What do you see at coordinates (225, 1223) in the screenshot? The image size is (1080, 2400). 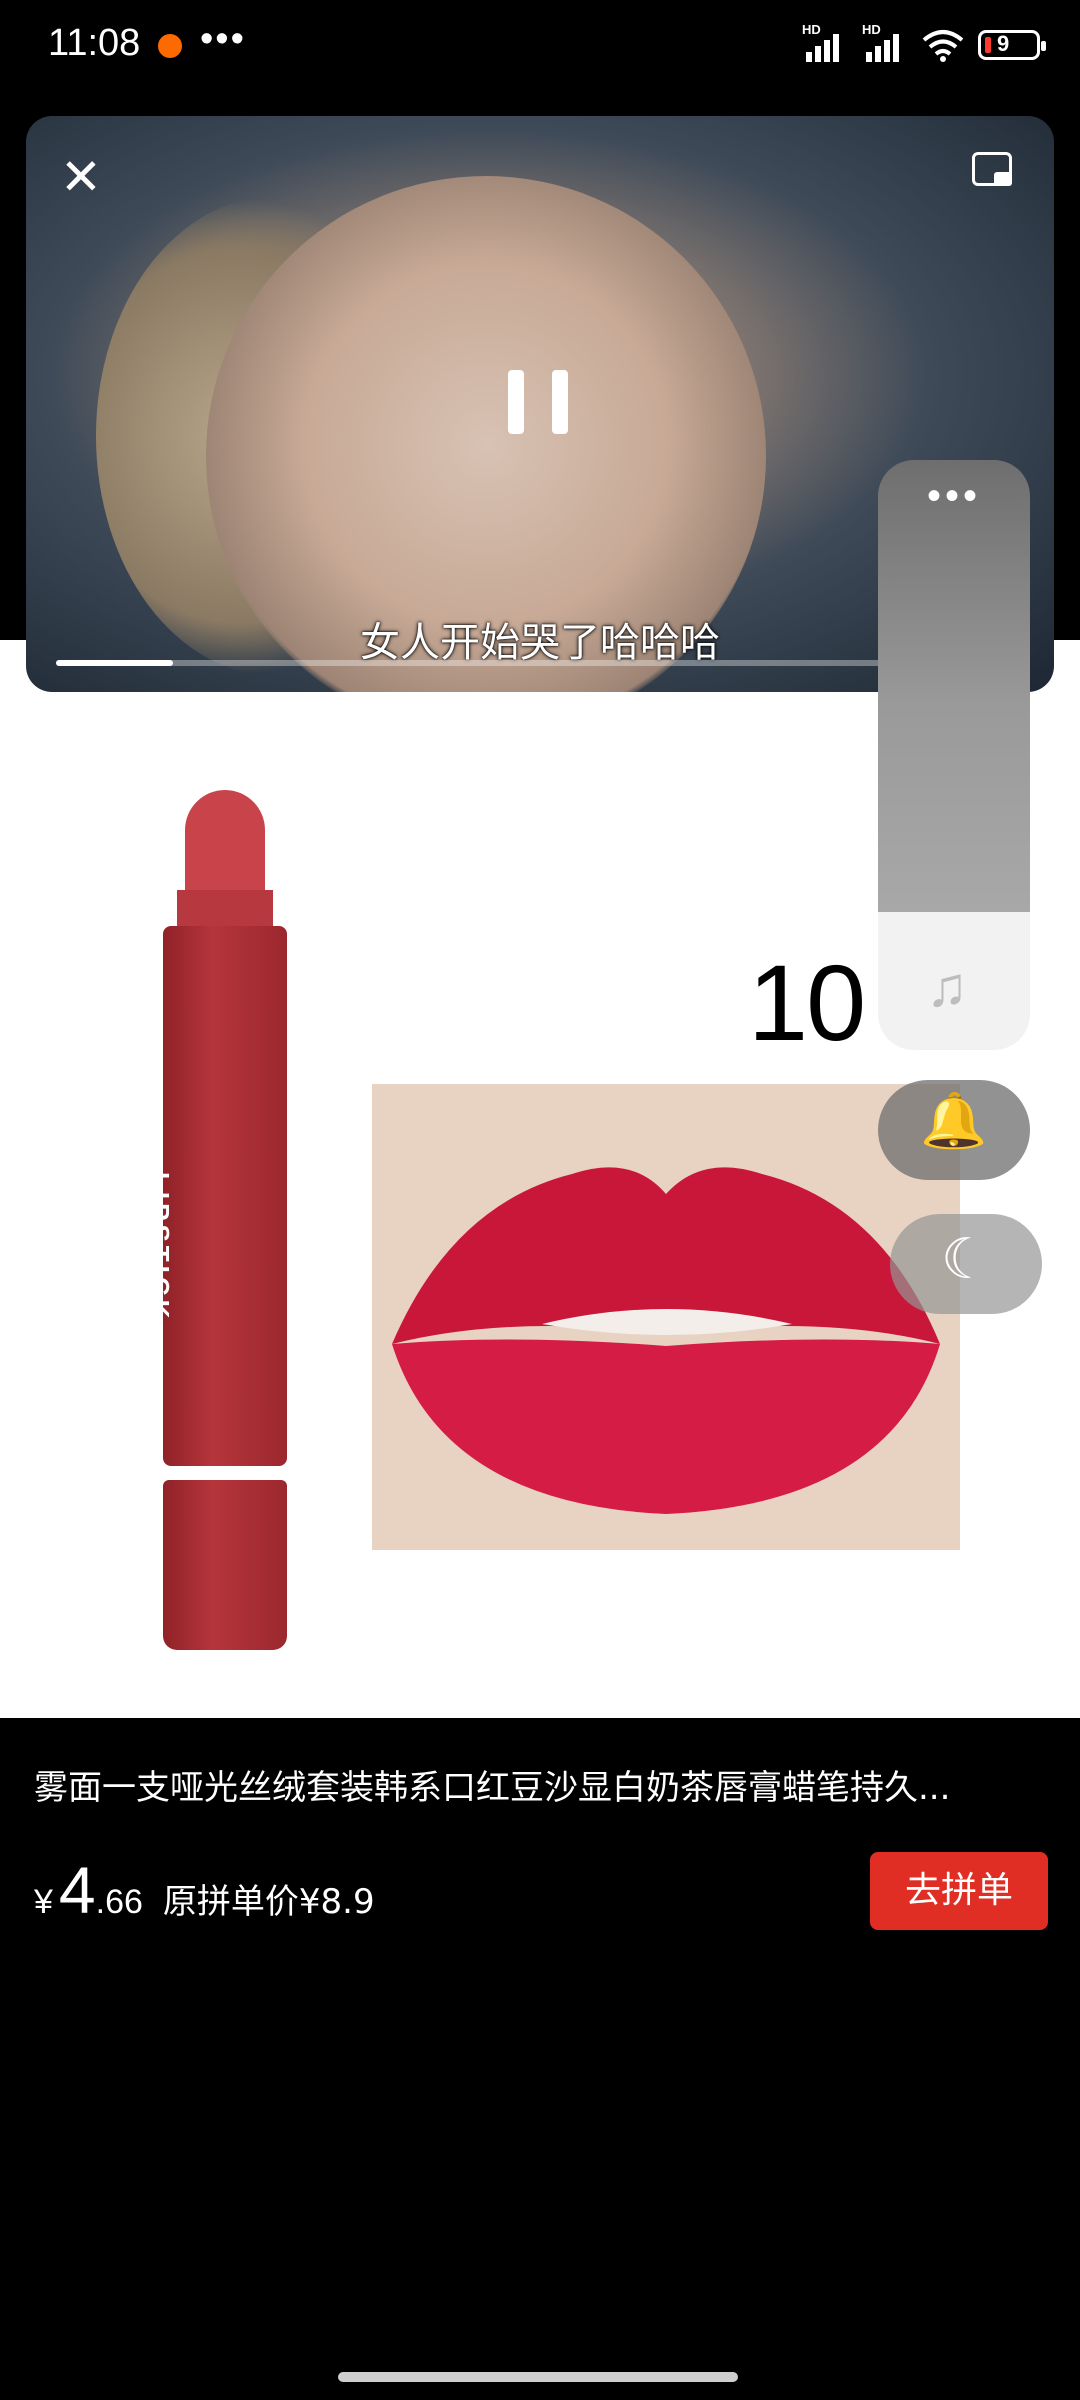 I see `lipstick-image` at bounding box center [225, 1223].